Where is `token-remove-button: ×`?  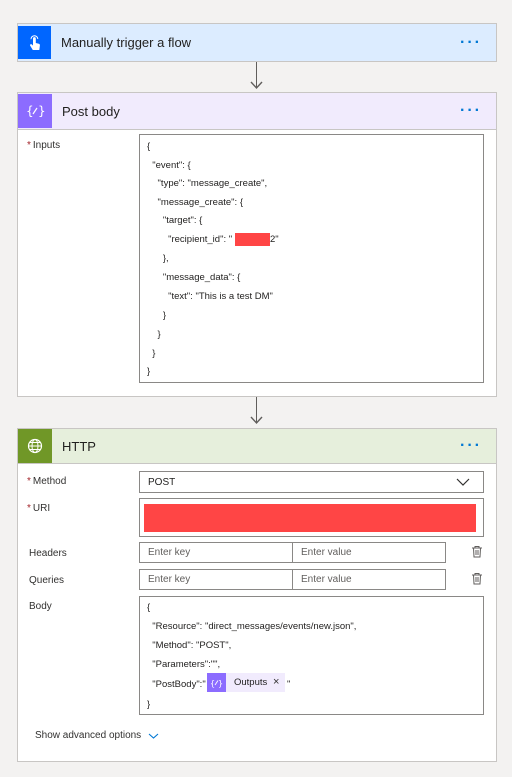
token-remove-button: × is located at coordinates (276, 682).